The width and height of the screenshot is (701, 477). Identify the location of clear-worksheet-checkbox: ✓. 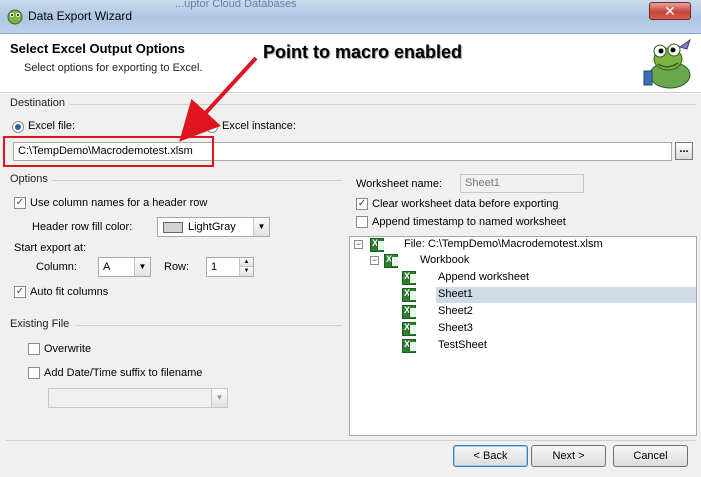
(362, 204).